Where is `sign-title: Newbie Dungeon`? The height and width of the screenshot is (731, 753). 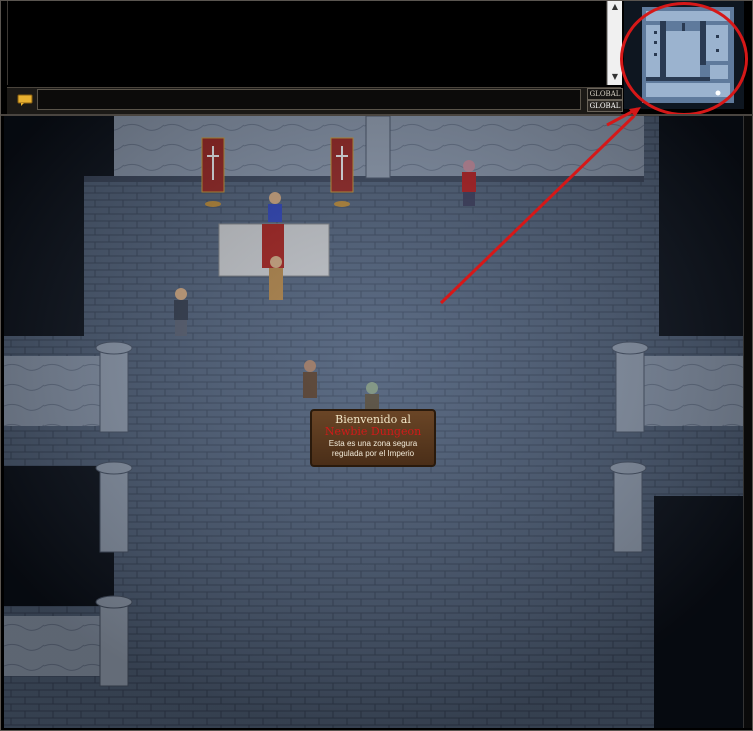 sign-title: Newbie Dungeon is located at coordinates (373, 431).